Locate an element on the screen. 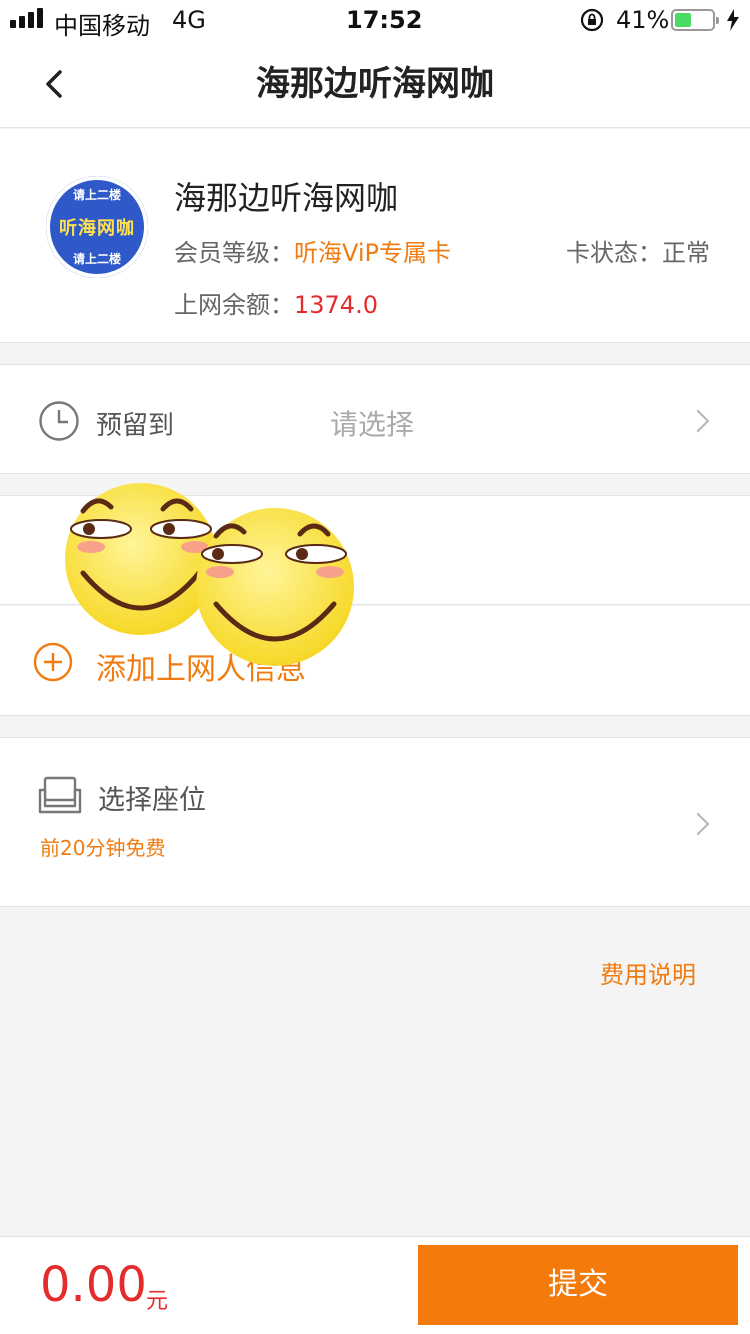 The image size is (750, 1334). card-status-label: 卡状态： is located at coordinates (614, 253).